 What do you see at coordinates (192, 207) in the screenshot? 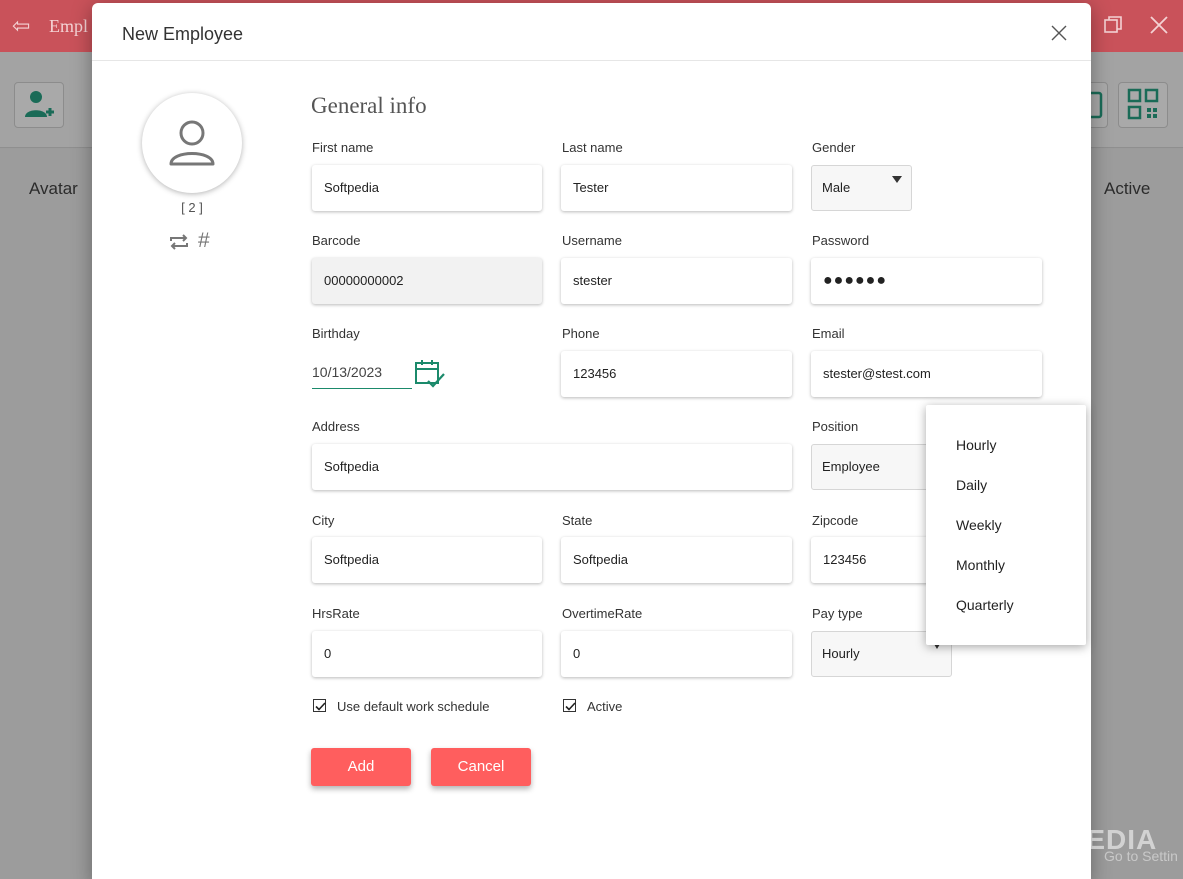
I see `employee-id: [ 2 ]` at bounding box center [192, 207].